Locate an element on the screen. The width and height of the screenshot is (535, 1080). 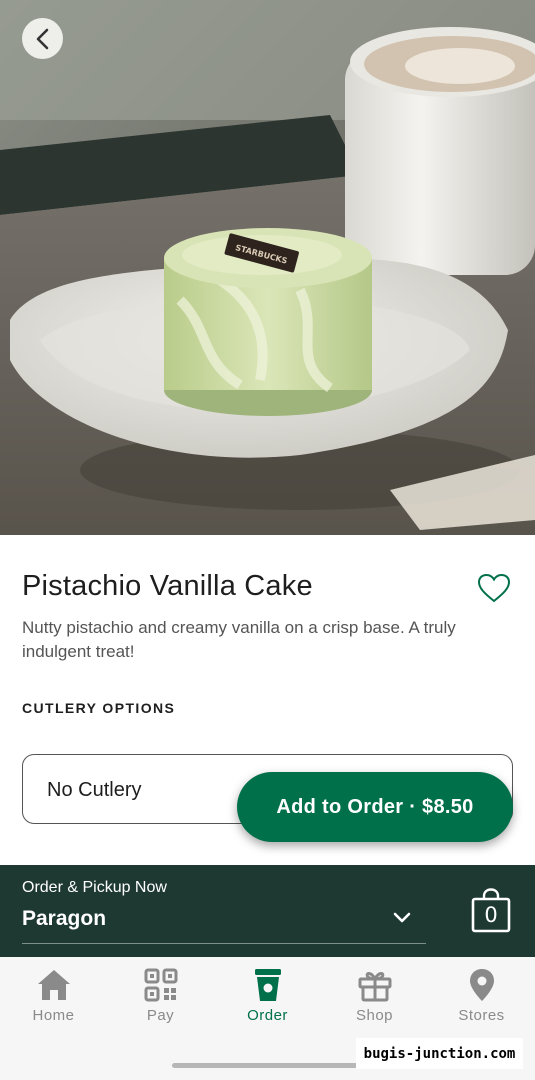
nav-label: Stores is located at coordinates (481, 1015).